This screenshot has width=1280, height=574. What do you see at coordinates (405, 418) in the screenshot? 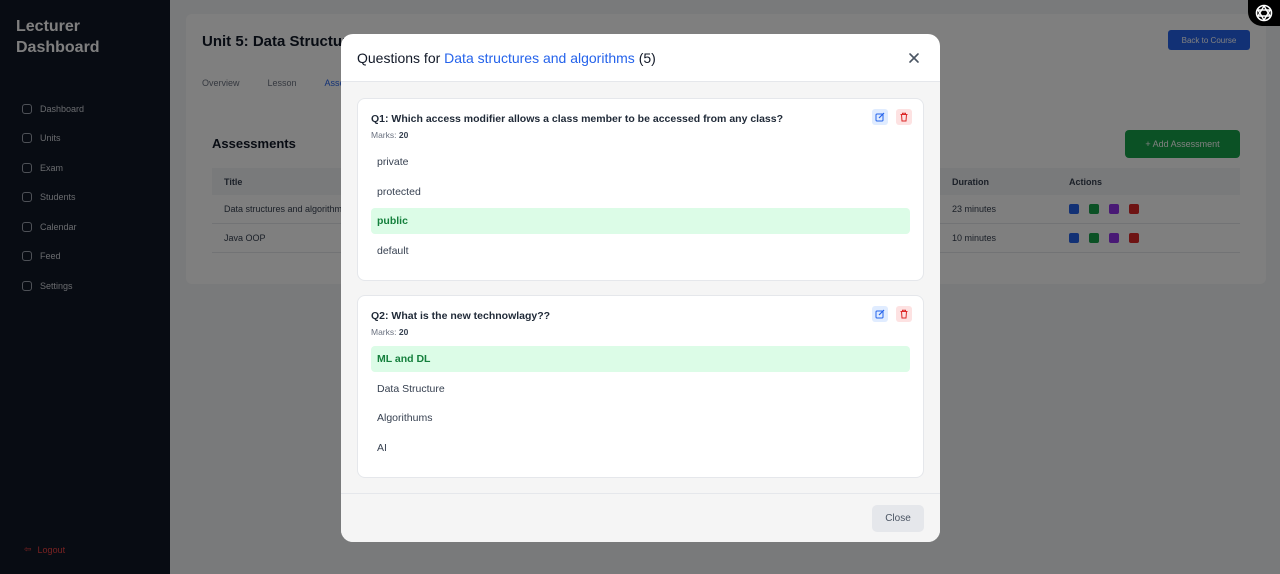
I see `option-item: Algorithums` at bounding box center [405, 418].